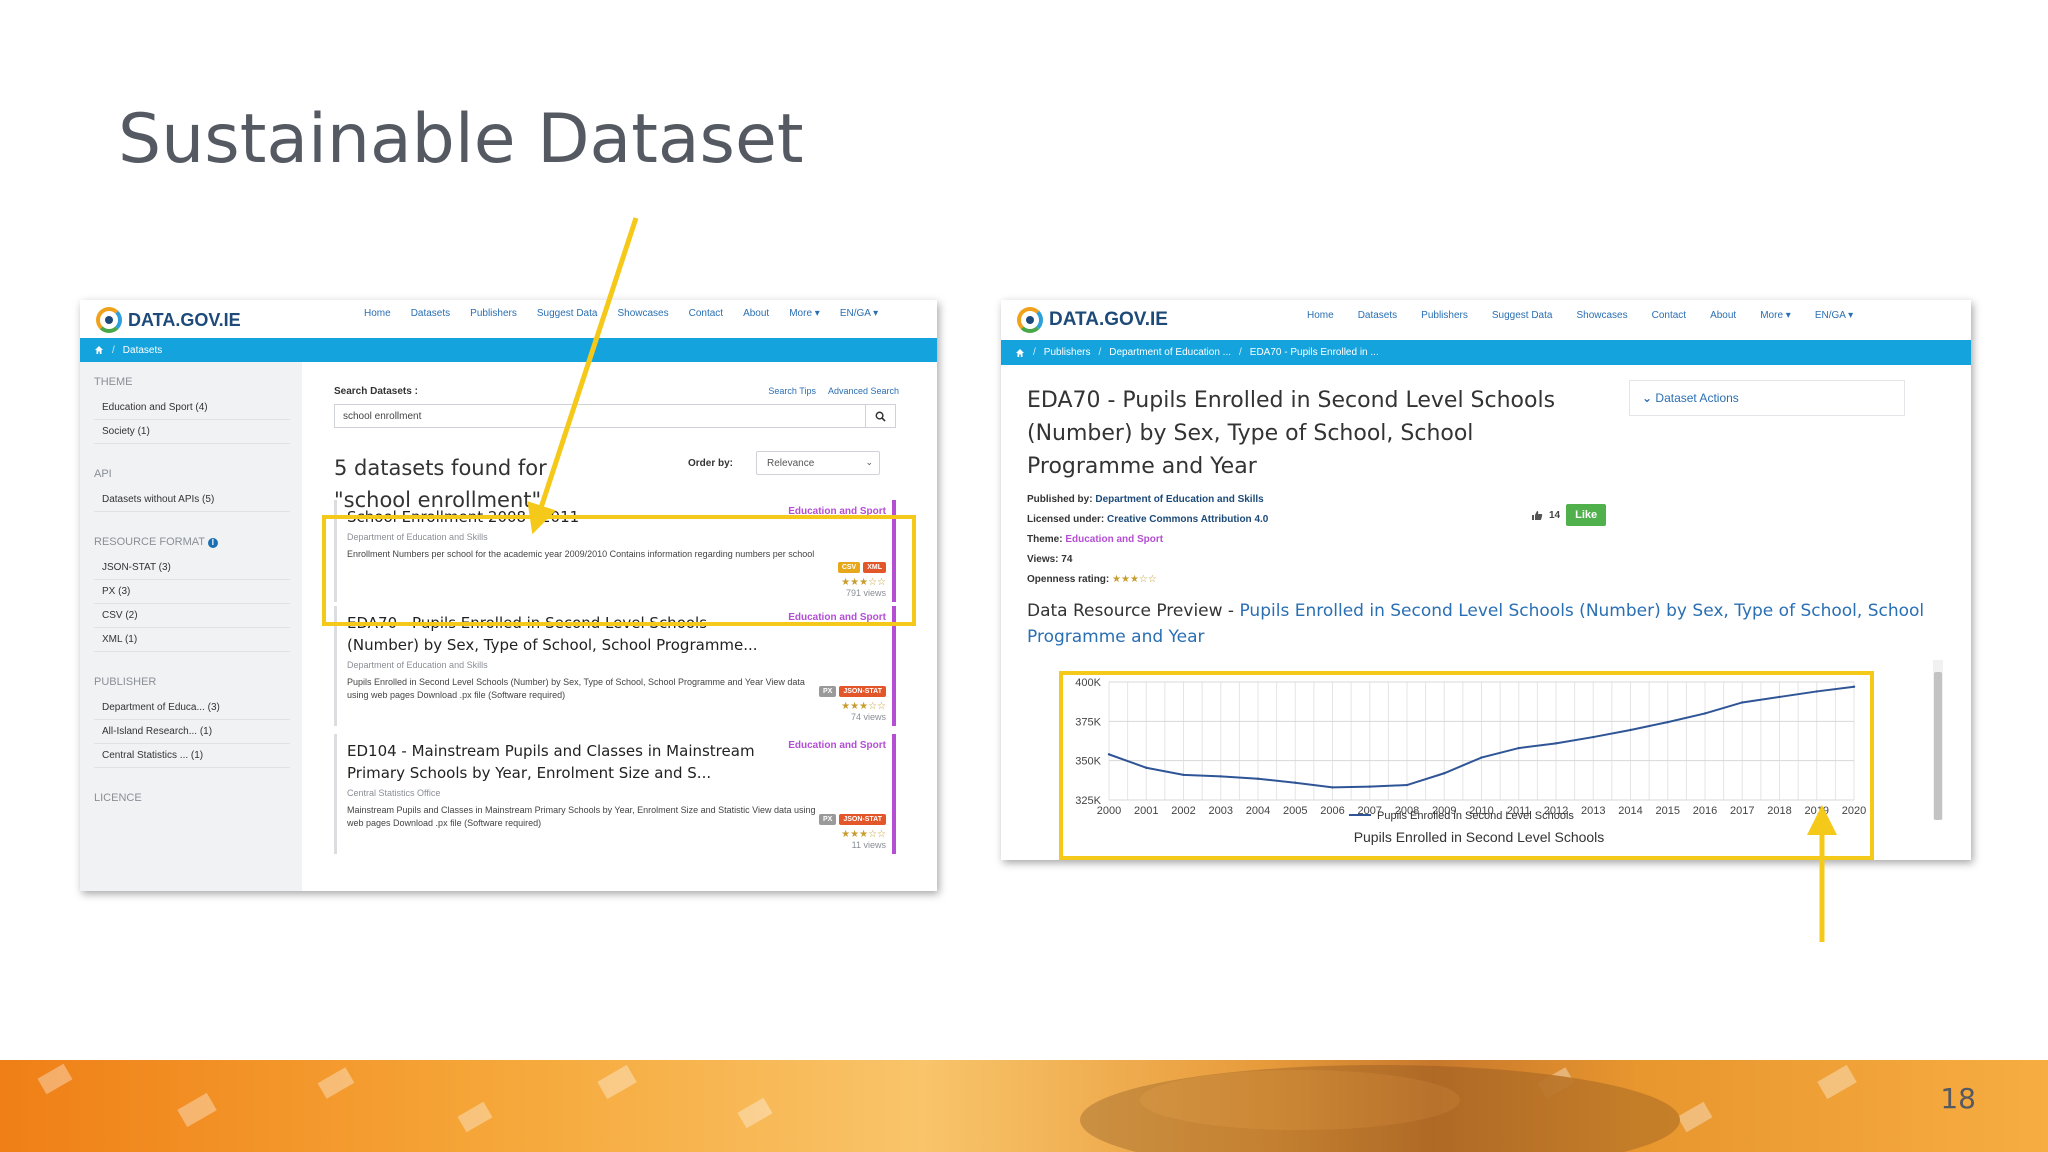 The width and height of the screenshot is (2048, 1152). I want to click on order-label: Order by:, so click(711, 463).